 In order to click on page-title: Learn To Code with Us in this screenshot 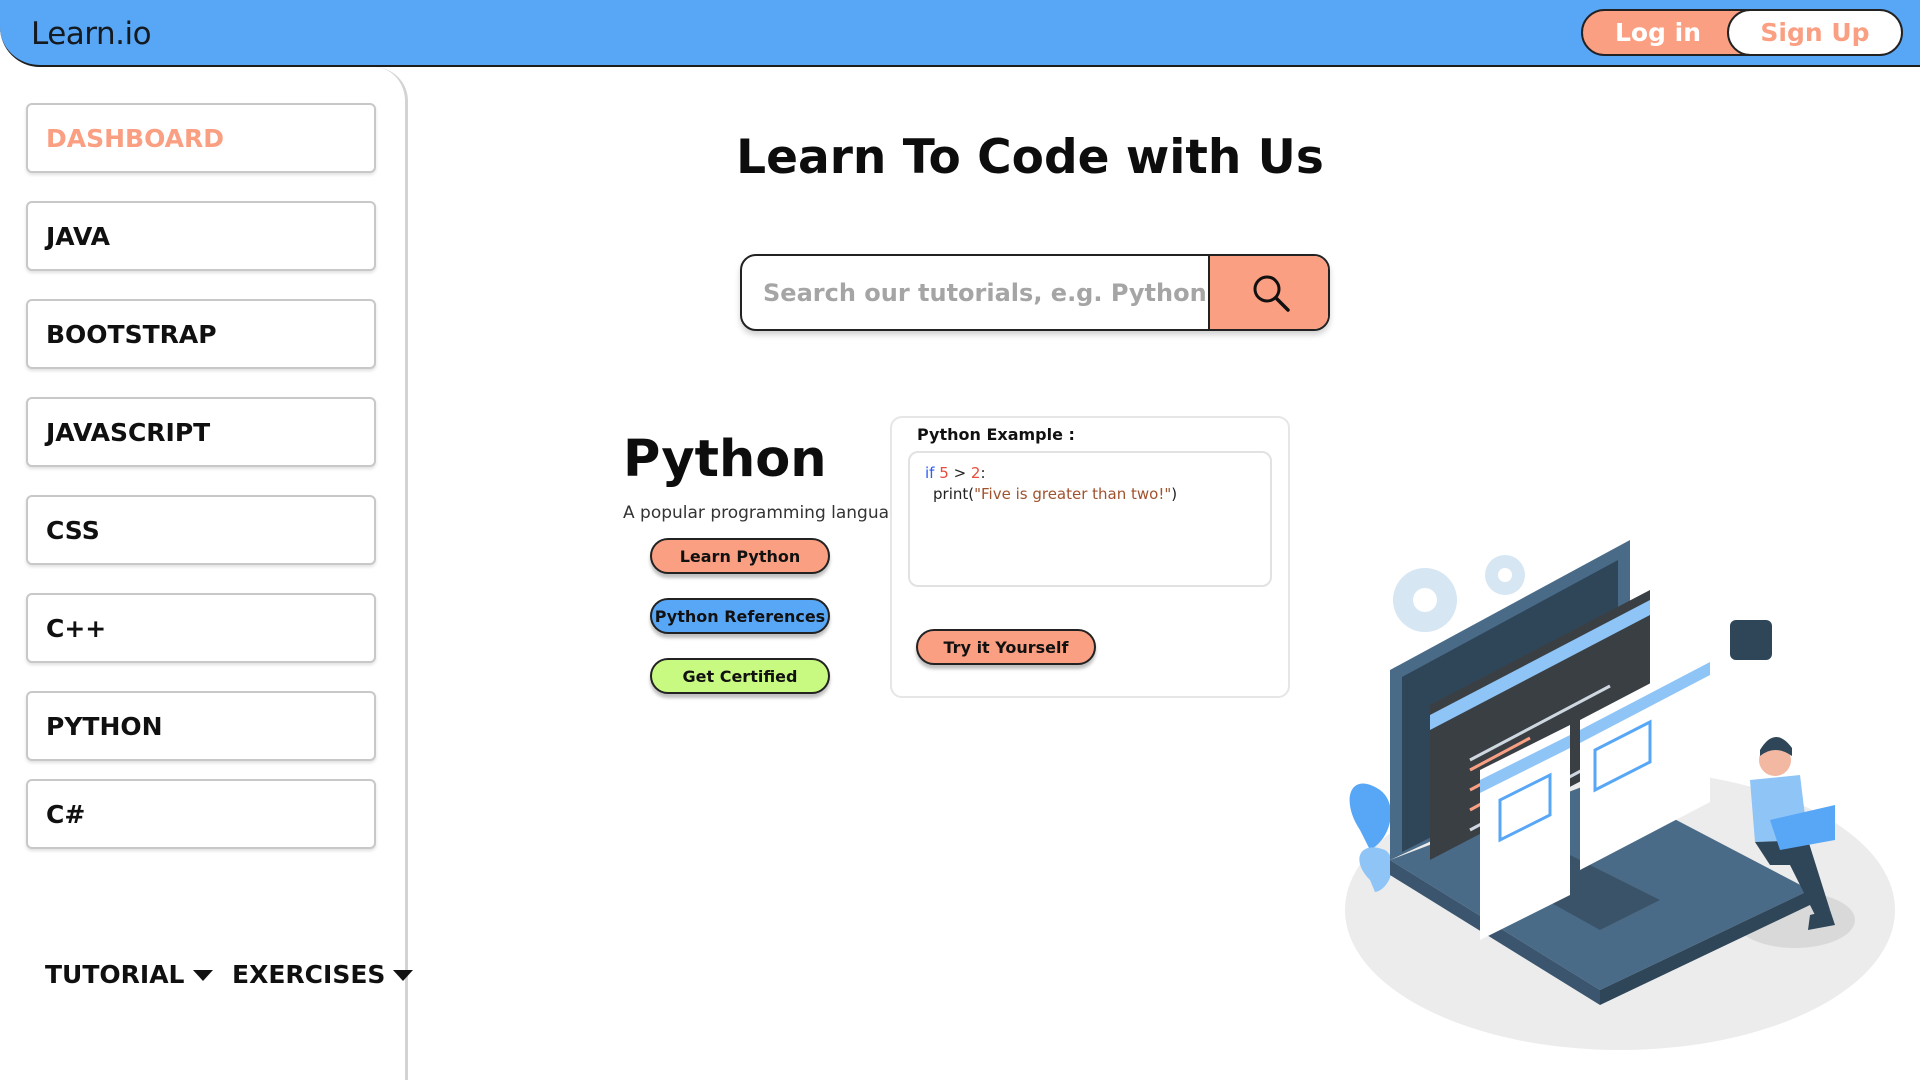, I will do `click(1030, 157)`.